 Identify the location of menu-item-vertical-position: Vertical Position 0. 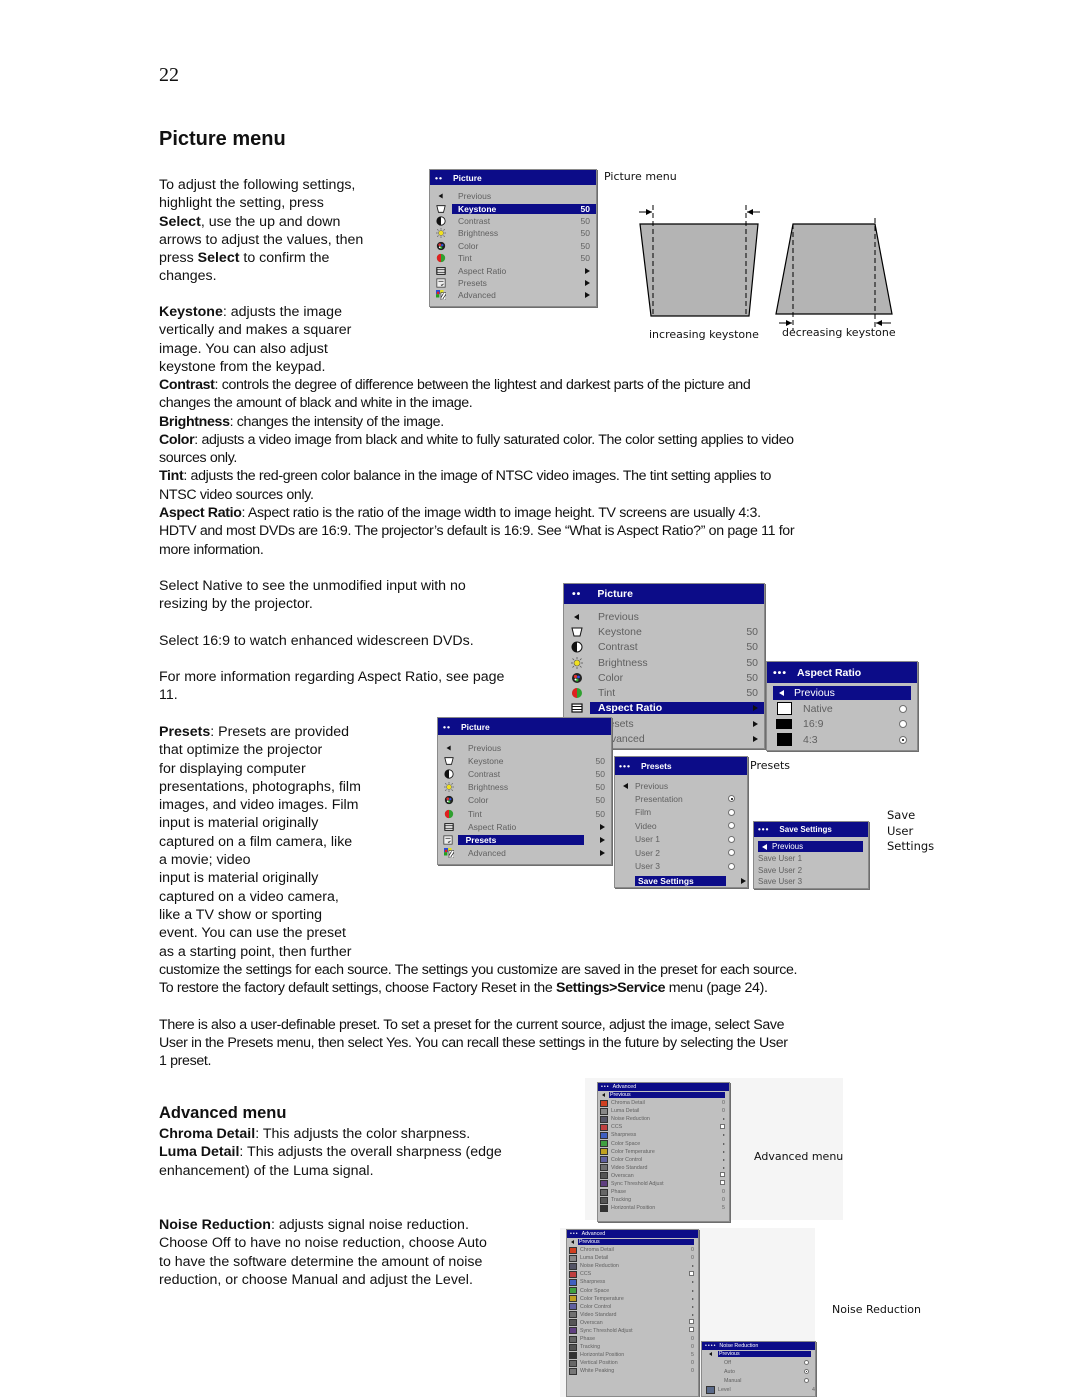
(632, 1363).